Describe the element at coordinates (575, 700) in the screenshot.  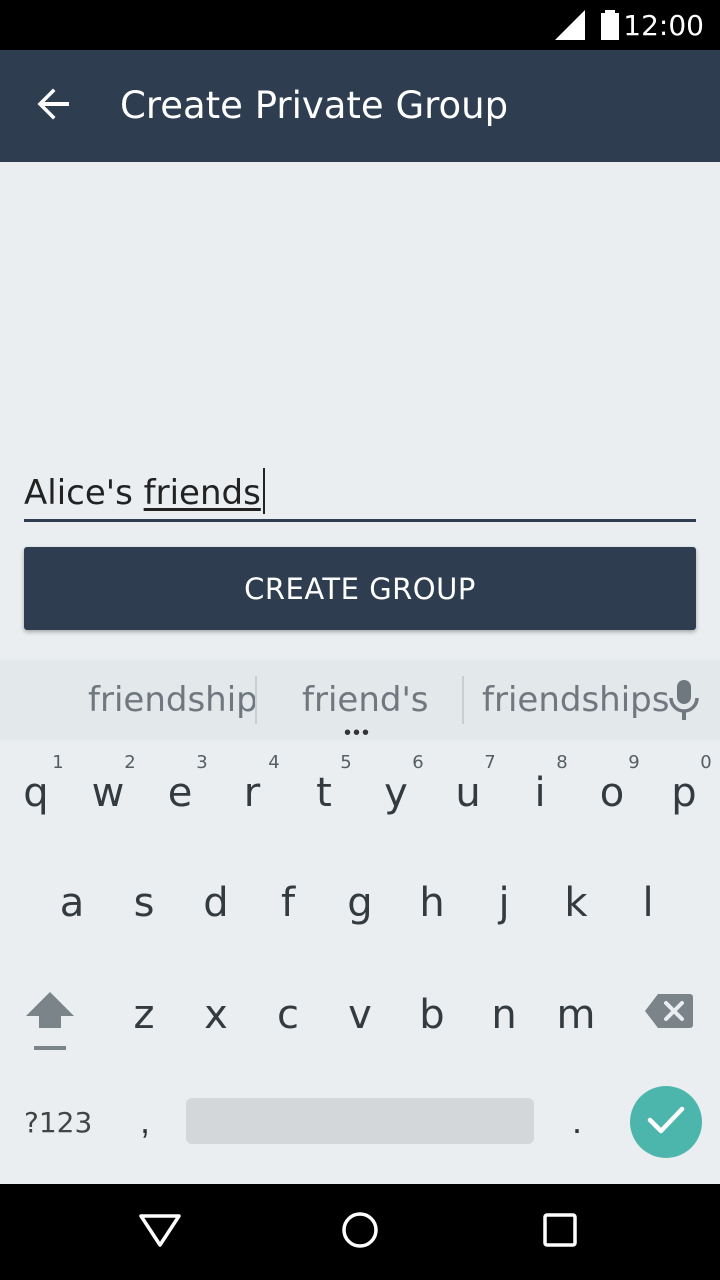
I see `suggestion-right: friendships` at that location.